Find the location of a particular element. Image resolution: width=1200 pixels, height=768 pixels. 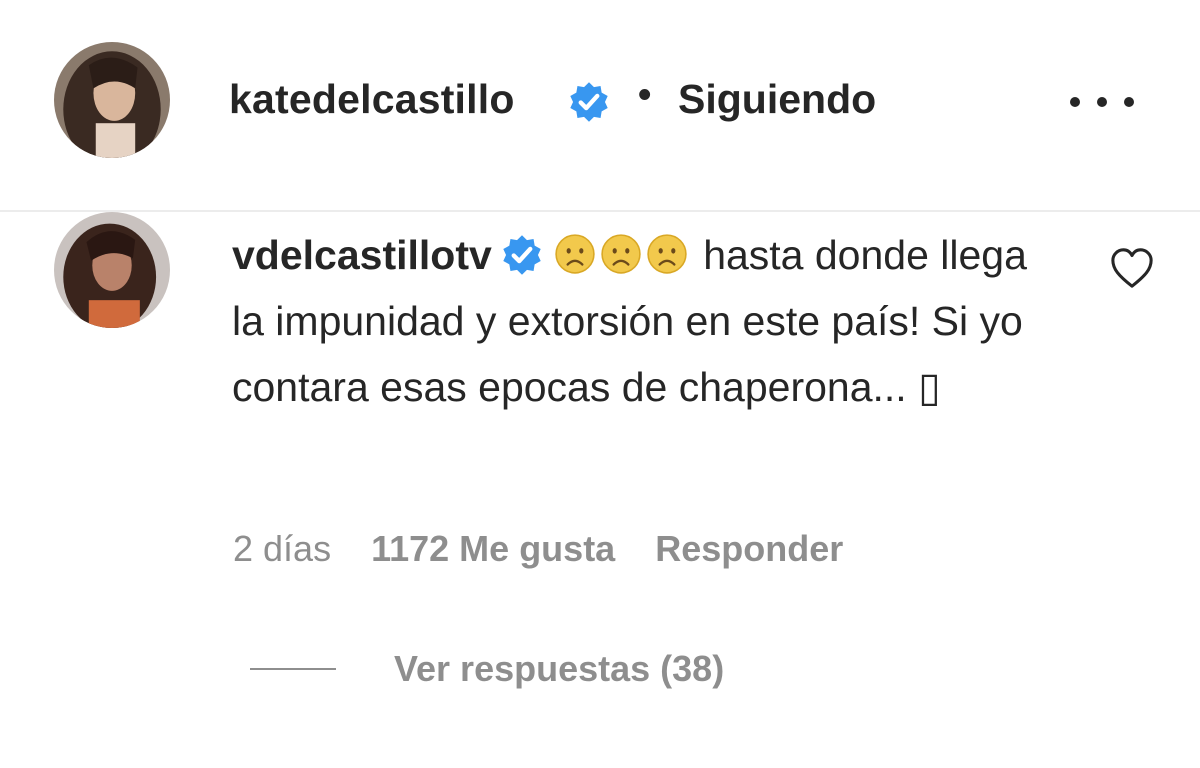

commenter-avatar-image is located at coordinates (112, 270).